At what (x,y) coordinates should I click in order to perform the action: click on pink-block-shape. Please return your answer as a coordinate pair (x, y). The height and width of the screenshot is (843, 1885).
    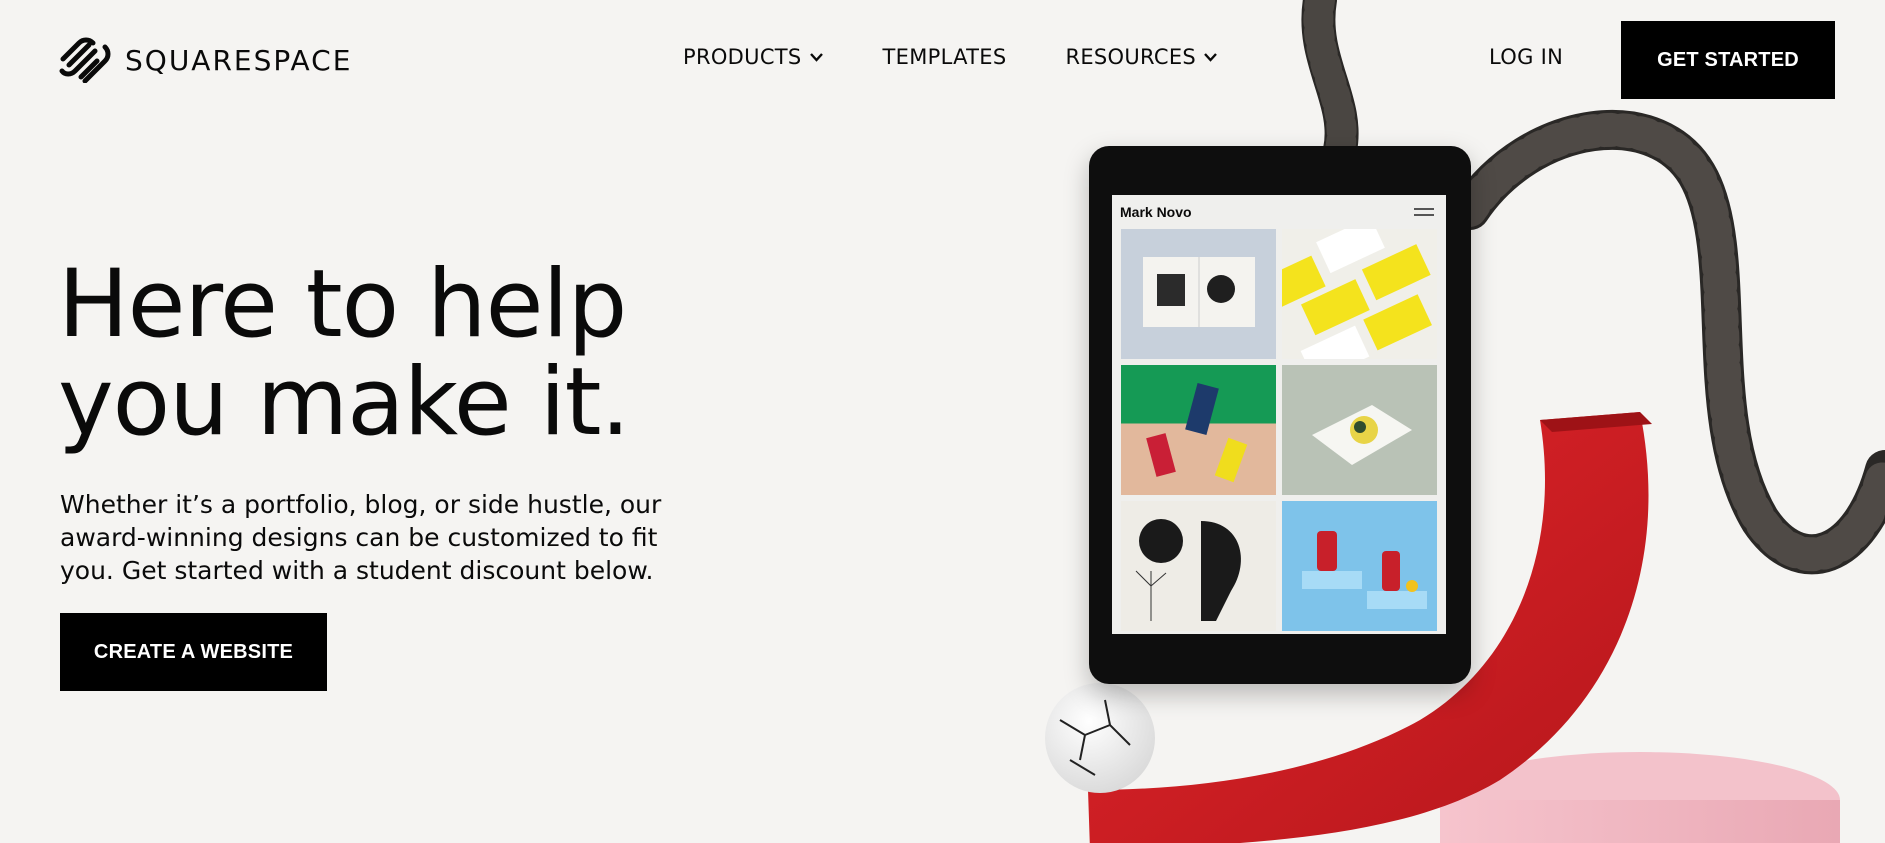
    Looking at the image, I should click on (1640, 797).